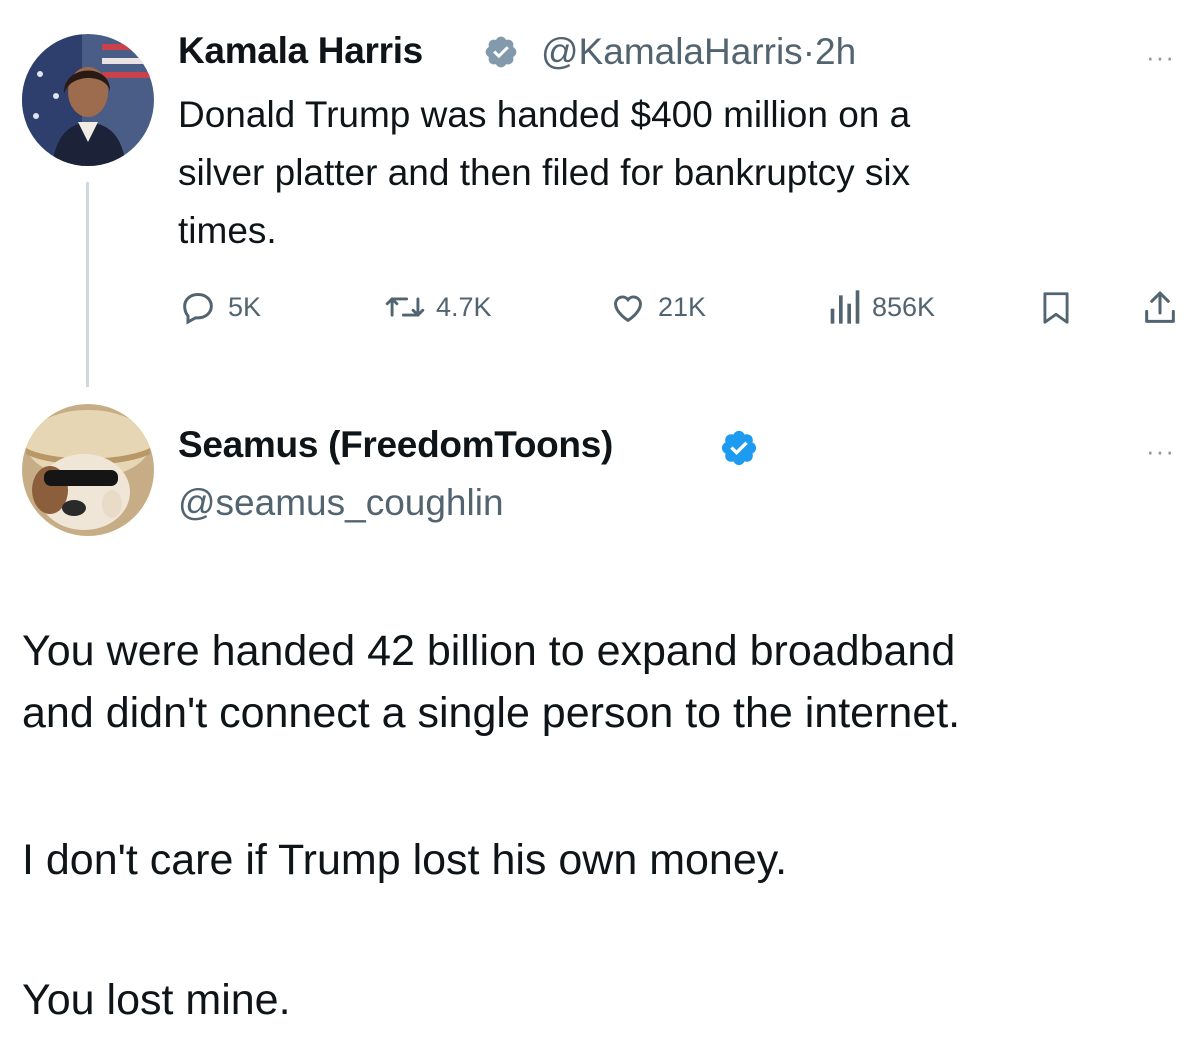 The image size is (1194, 1058). I want to click on repost-icon, so click(405, 307).